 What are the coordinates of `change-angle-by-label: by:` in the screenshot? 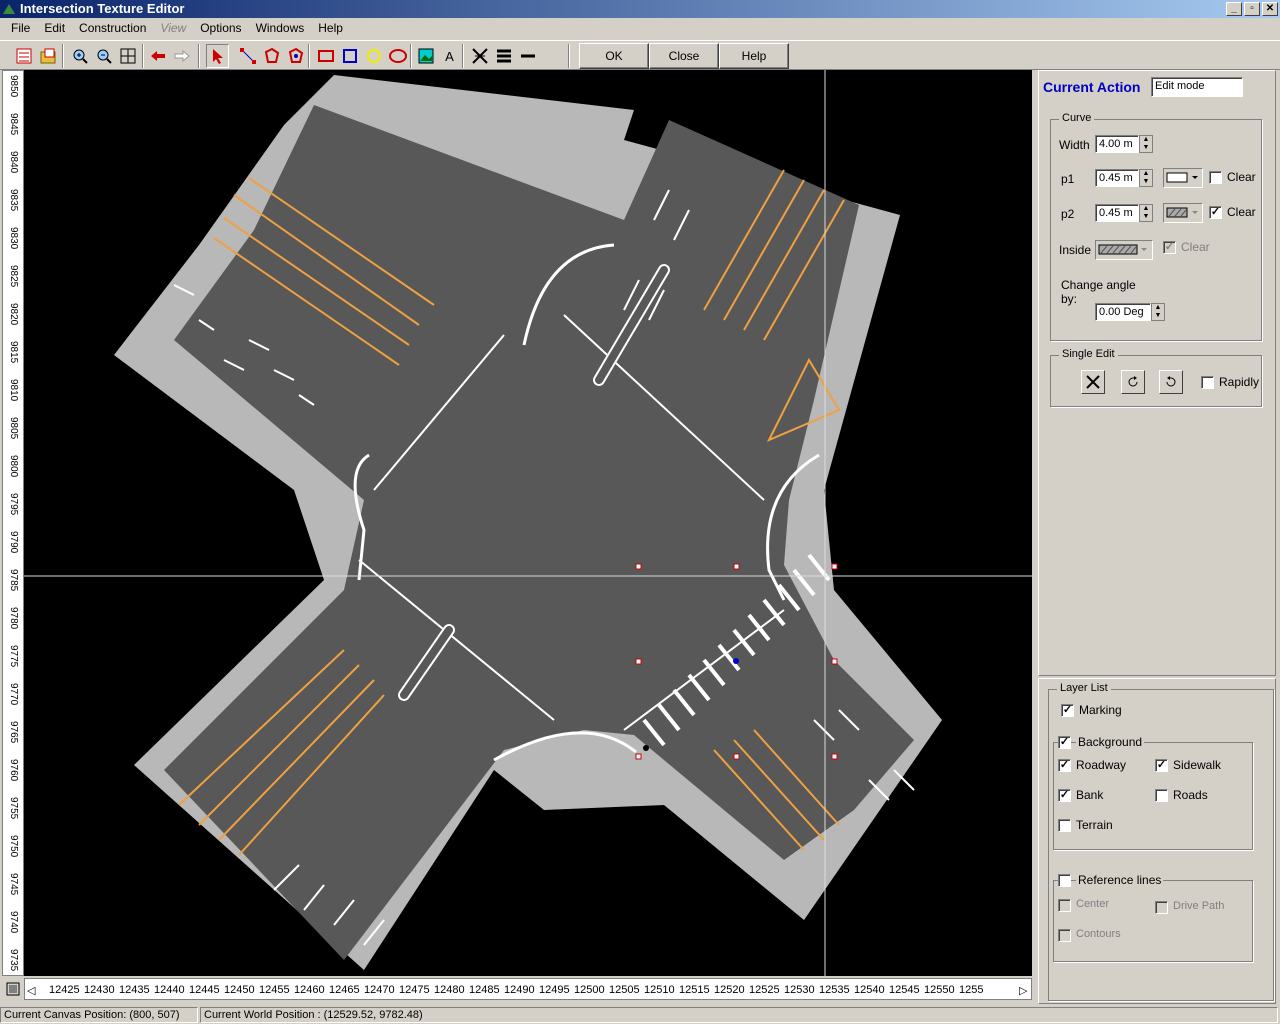 It's located at (1069, 299).